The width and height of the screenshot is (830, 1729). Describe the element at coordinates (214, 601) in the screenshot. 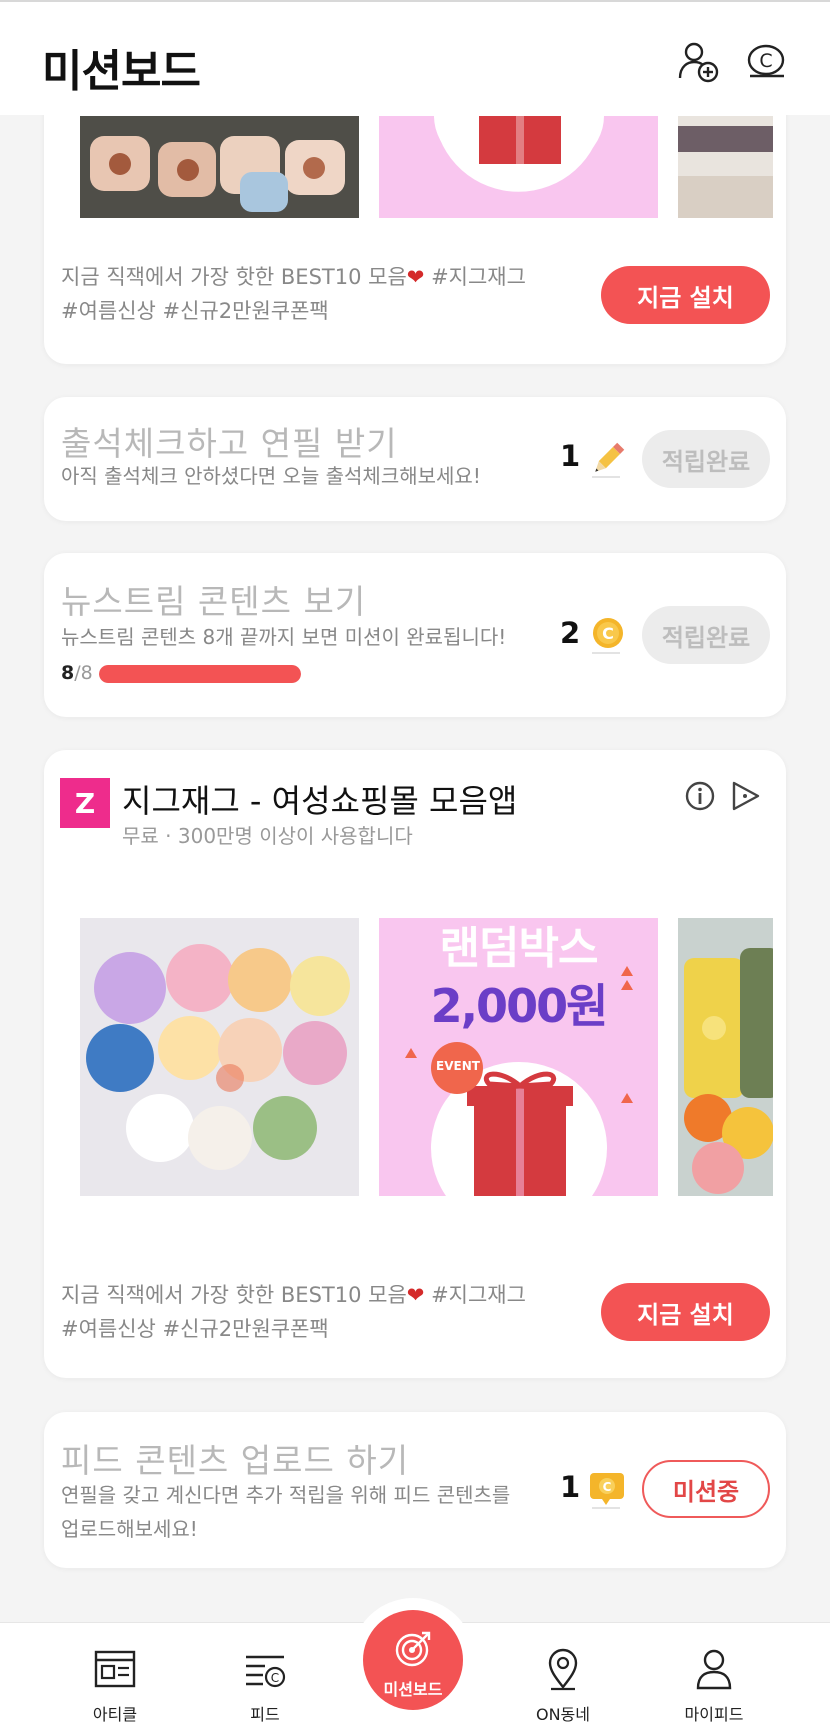

I see `mission-title: 뉴스트림 콘텐츠 보기` at that location.